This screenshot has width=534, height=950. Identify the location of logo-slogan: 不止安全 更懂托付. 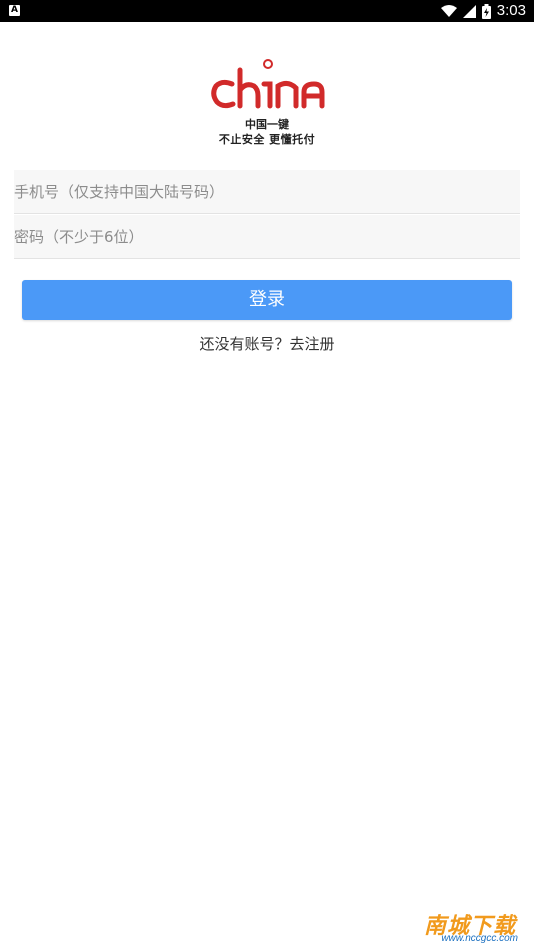
(267, 139).